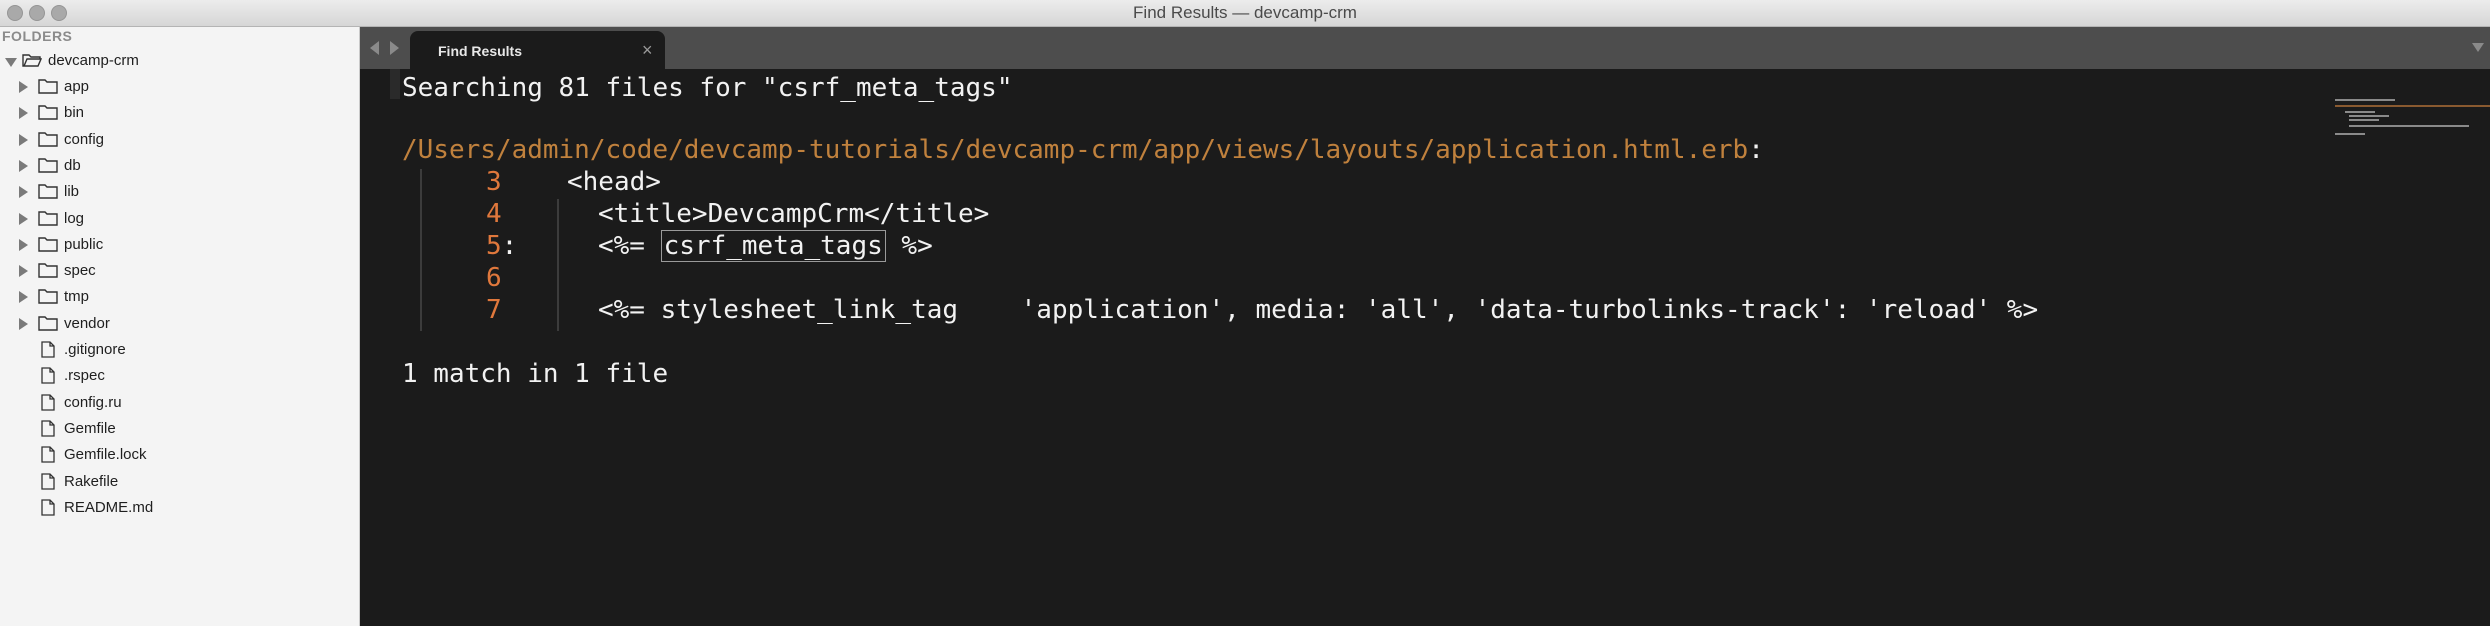 Image resolution: width=2490 pixels, height=626 pixels. Describe the element at coordinates (2412, 119) in the screenshot. I see `minimap` at that location.